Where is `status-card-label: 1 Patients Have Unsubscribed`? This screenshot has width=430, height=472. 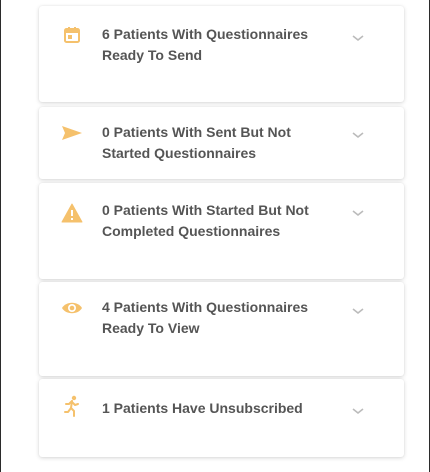
status-card-label: 1 Patients Have Unsubscribed is located at coordinates (202, 408).